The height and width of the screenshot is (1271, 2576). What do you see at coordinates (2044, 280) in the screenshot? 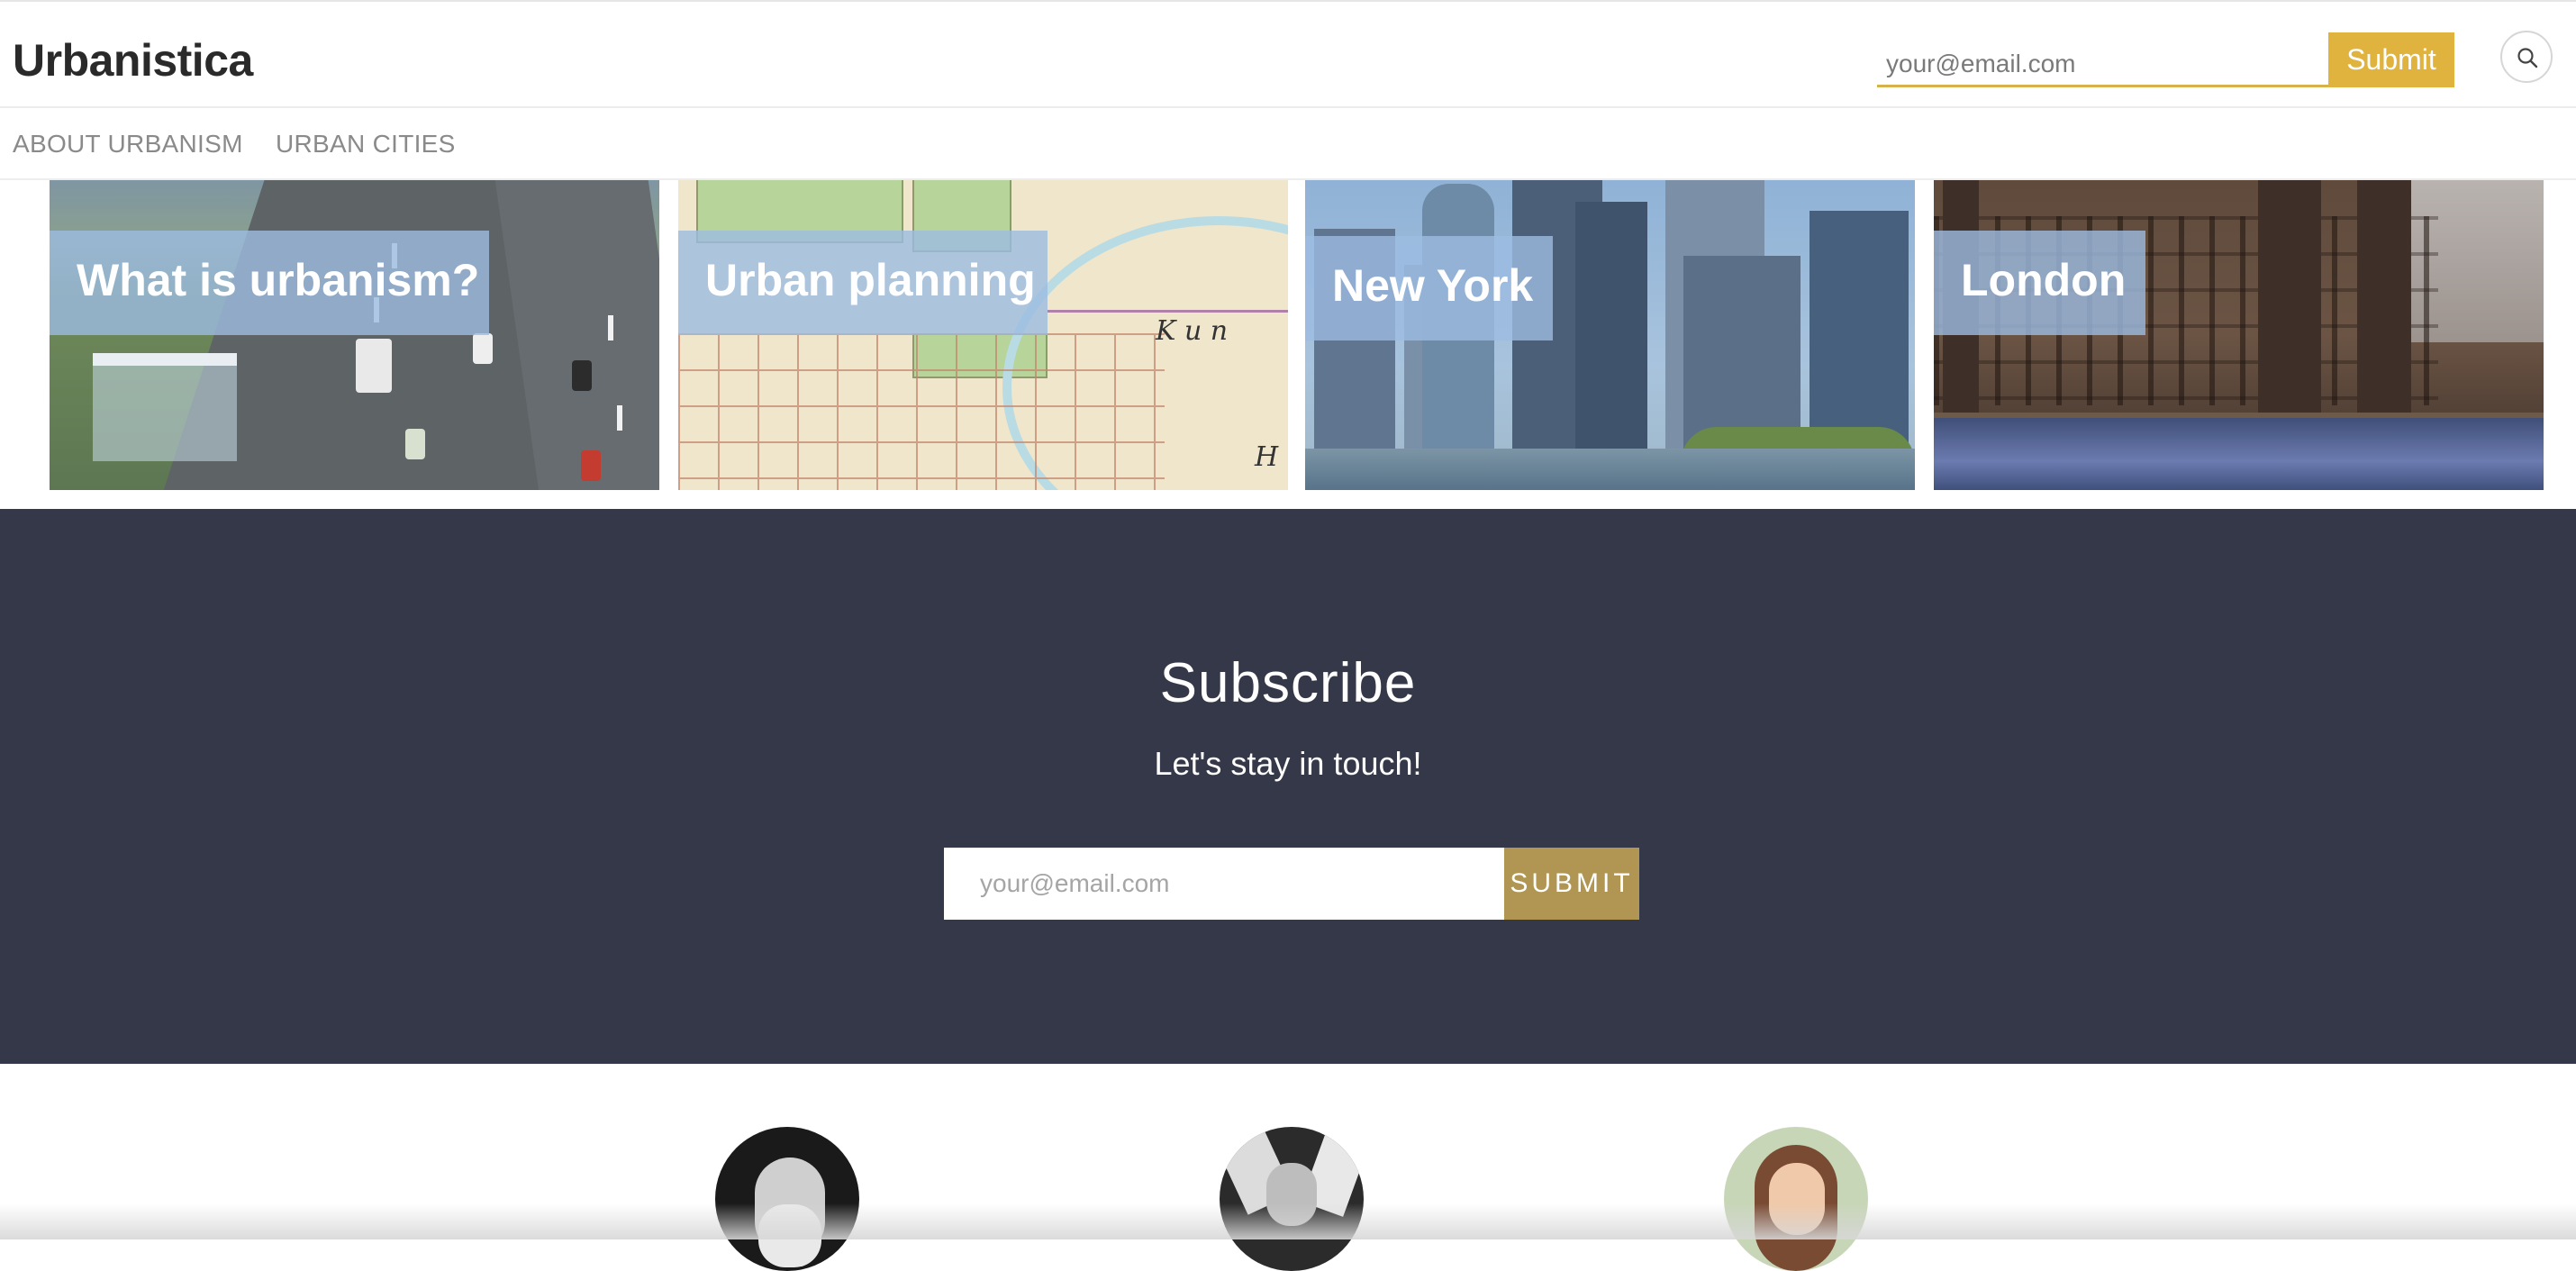
I see `card-title: London` at bounding box center [2044, 280].